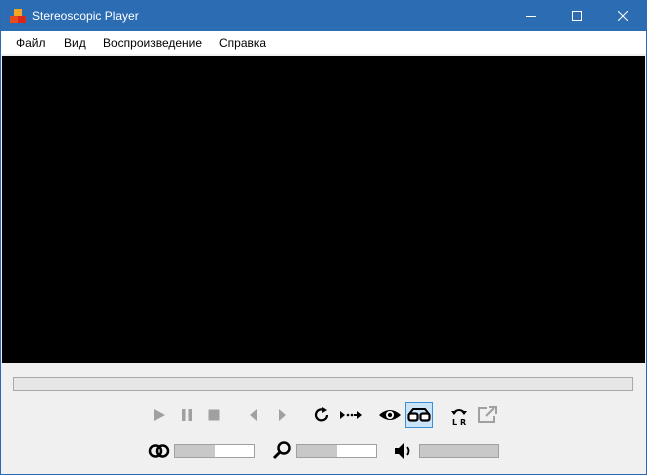 The image size is (647, 475). Describe the element at coordinates (459, 451) in the screenshot. I see `volume-slider` at that location.